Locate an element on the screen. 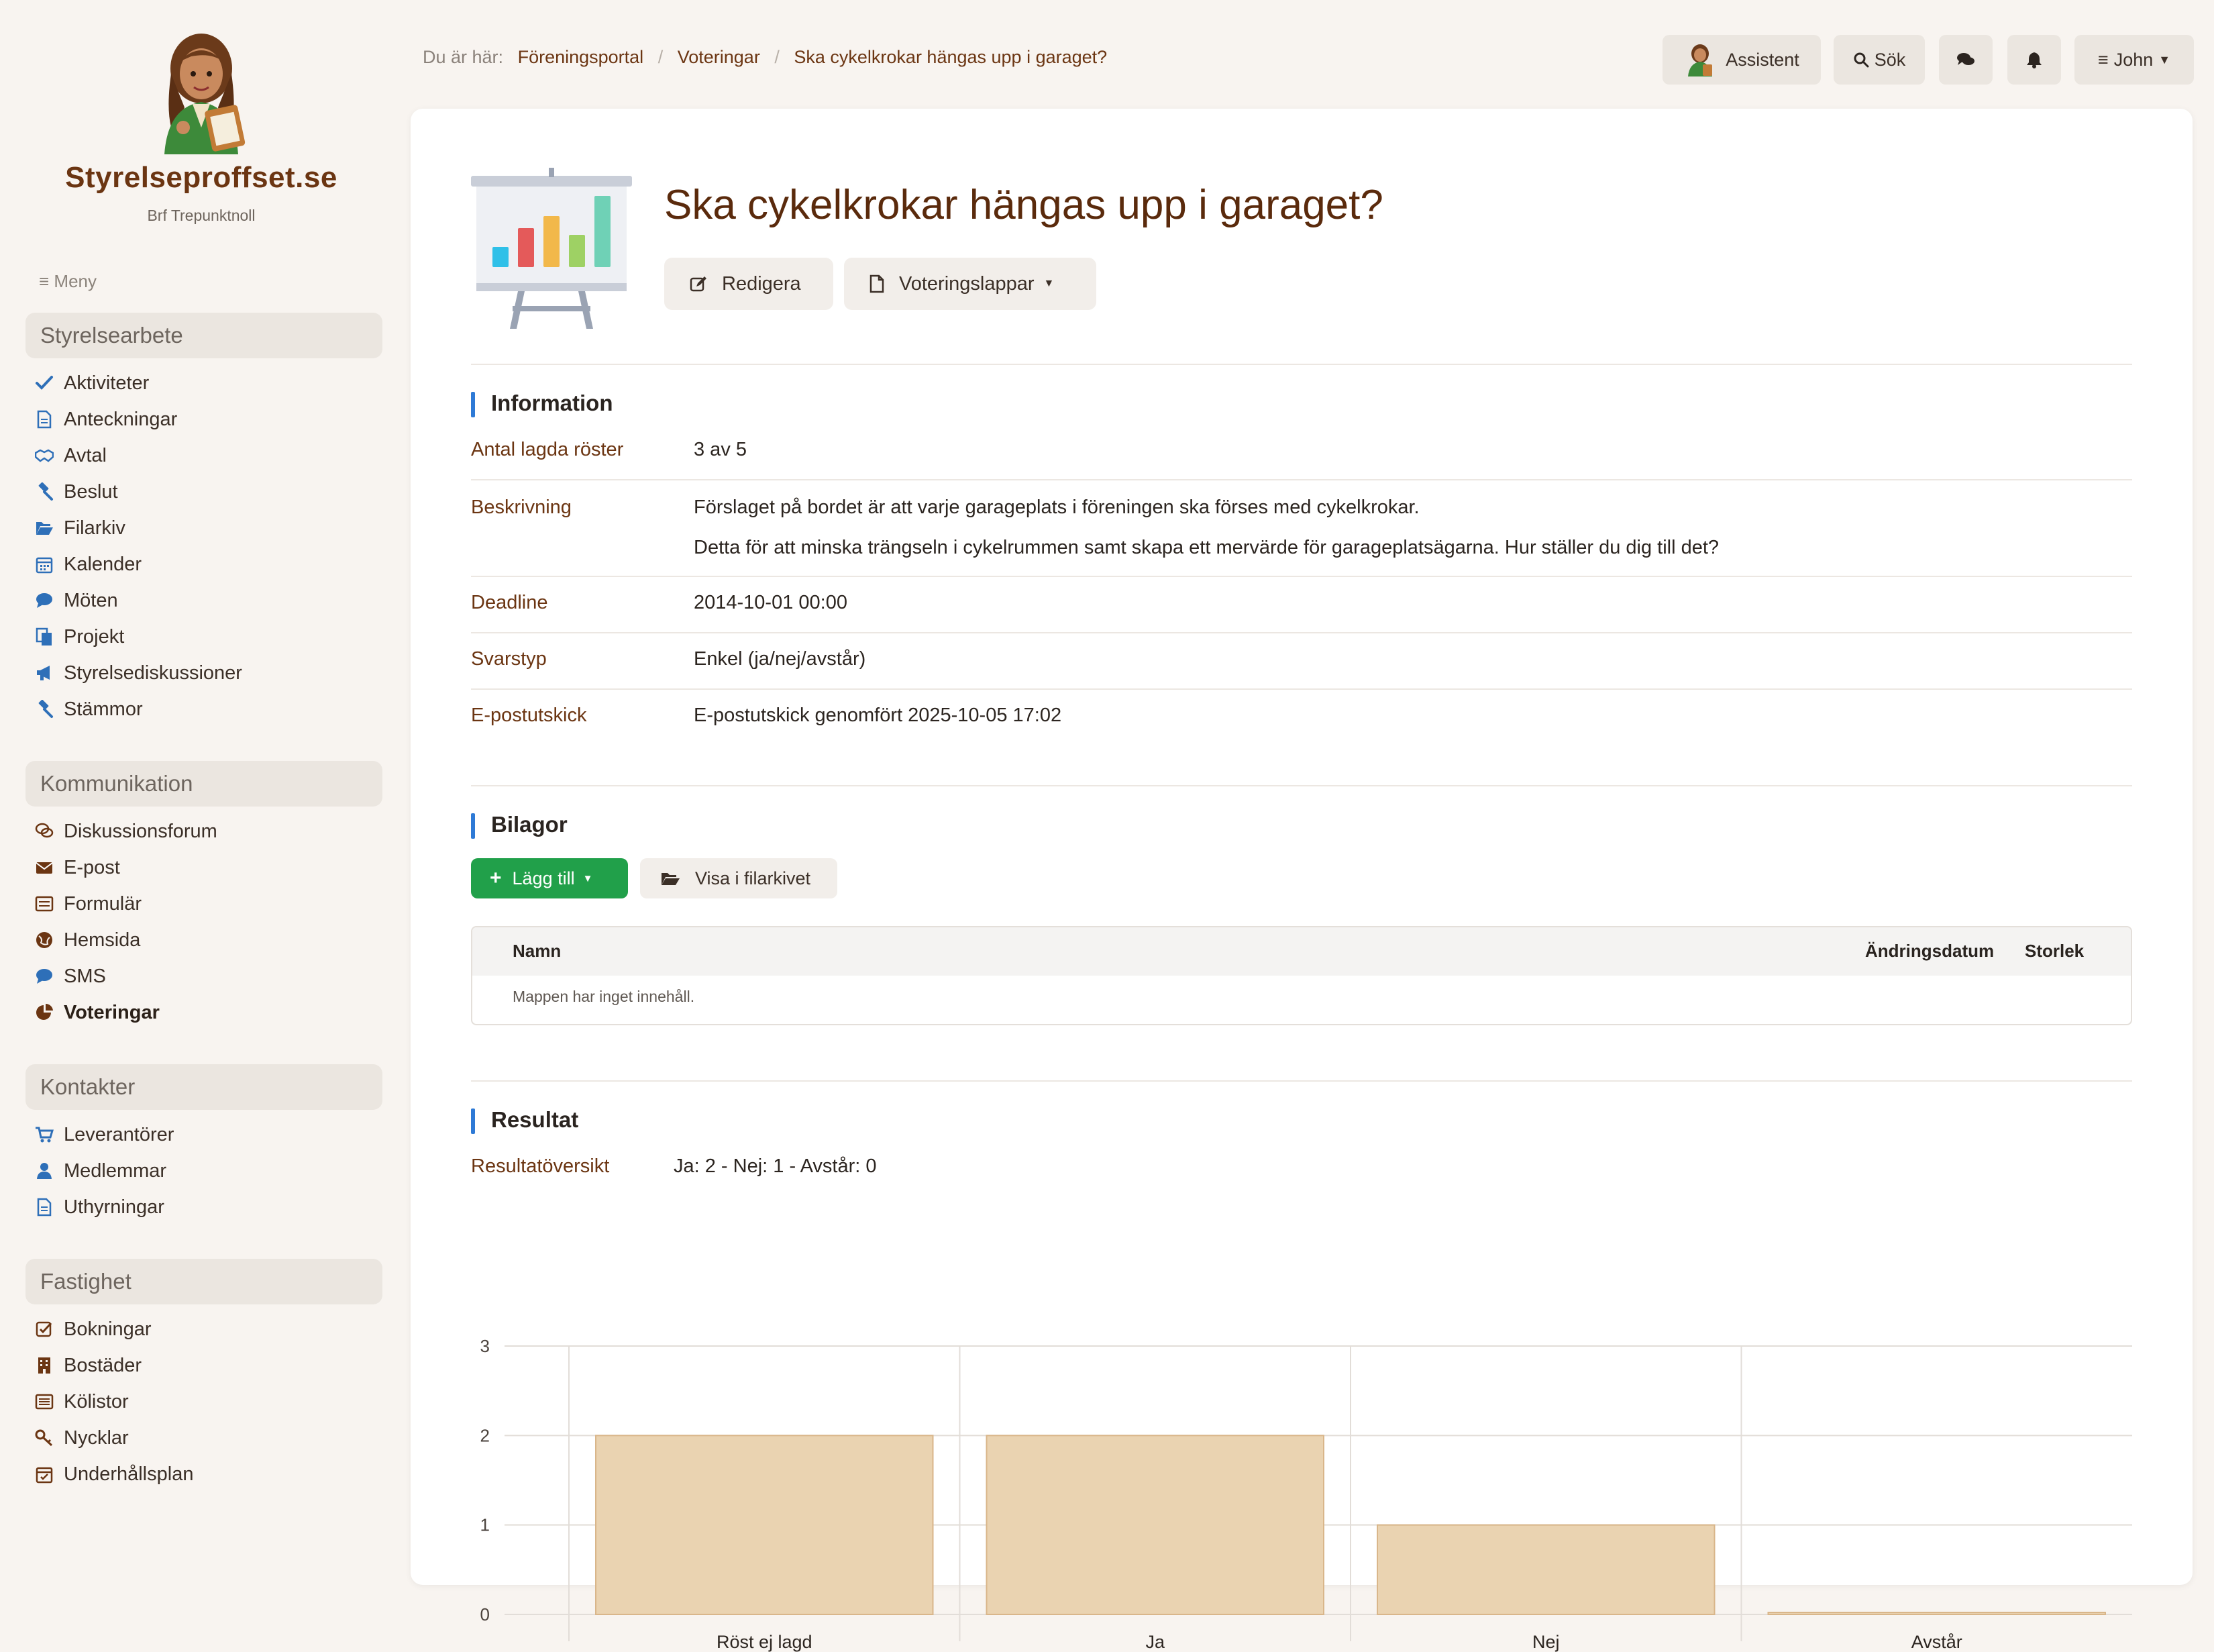 The width and height of the screenshot is (2214, 1652). bar-ja is located at coordinates (1155, 1525).